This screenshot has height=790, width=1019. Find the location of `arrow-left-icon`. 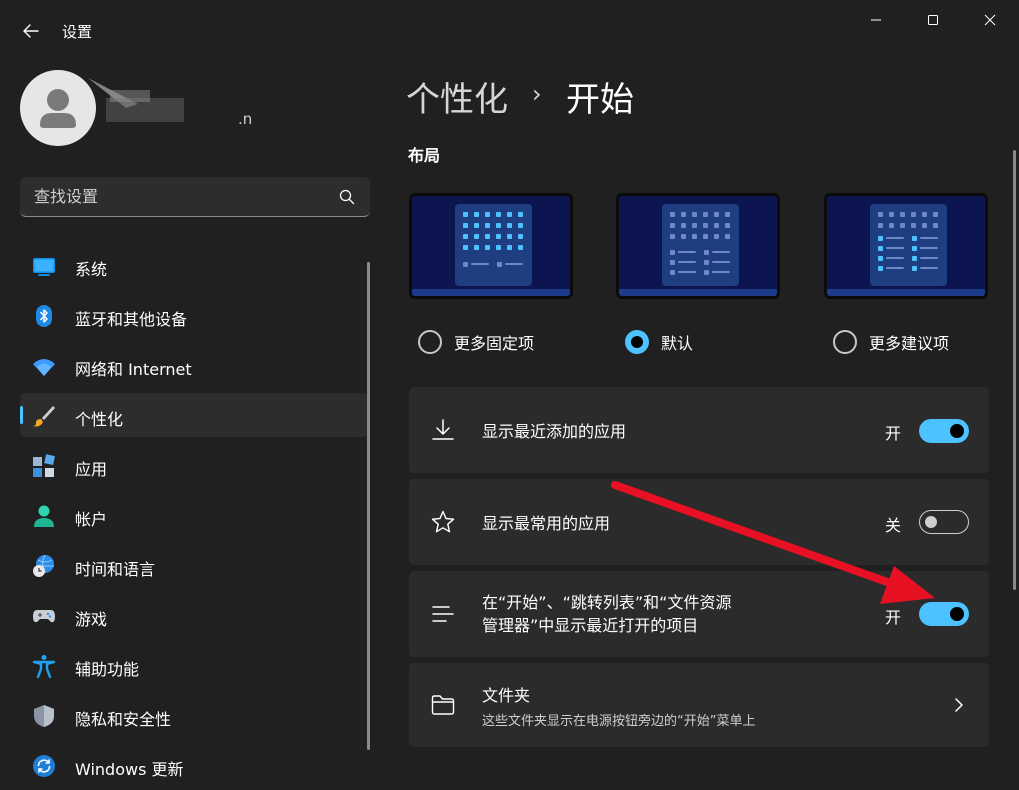

arrow-left-icon is located at coordinates (31, 31).